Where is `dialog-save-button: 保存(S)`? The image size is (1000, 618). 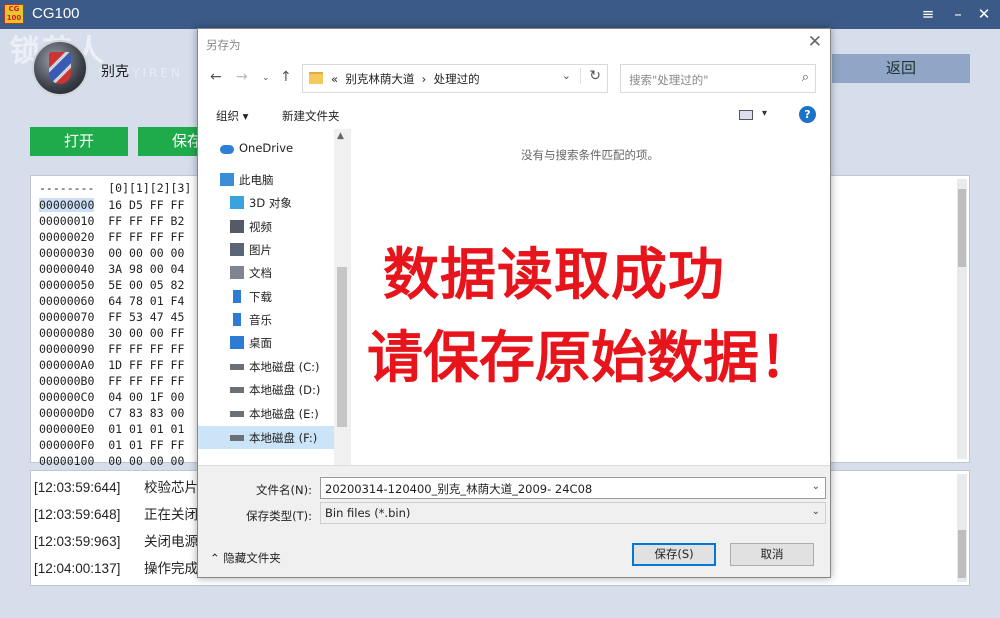
dialog-save-button: 保存(S) is located at coordinates (674, 554).